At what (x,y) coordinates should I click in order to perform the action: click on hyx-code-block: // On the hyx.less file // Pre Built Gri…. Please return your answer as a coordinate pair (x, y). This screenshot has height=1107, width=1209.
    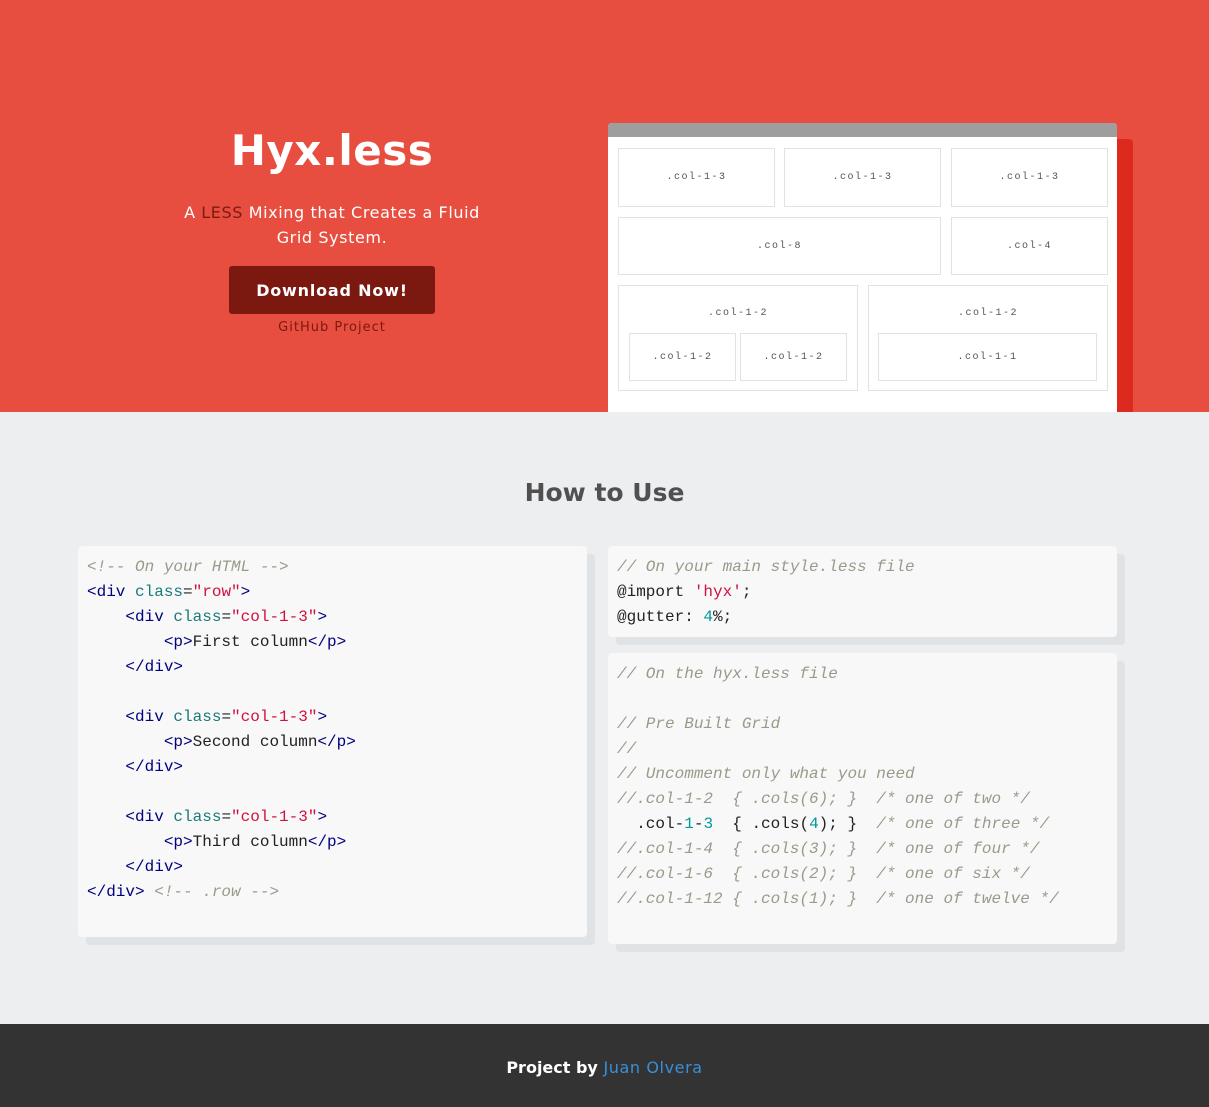
    Looking at the image, I should click on (862, 798).